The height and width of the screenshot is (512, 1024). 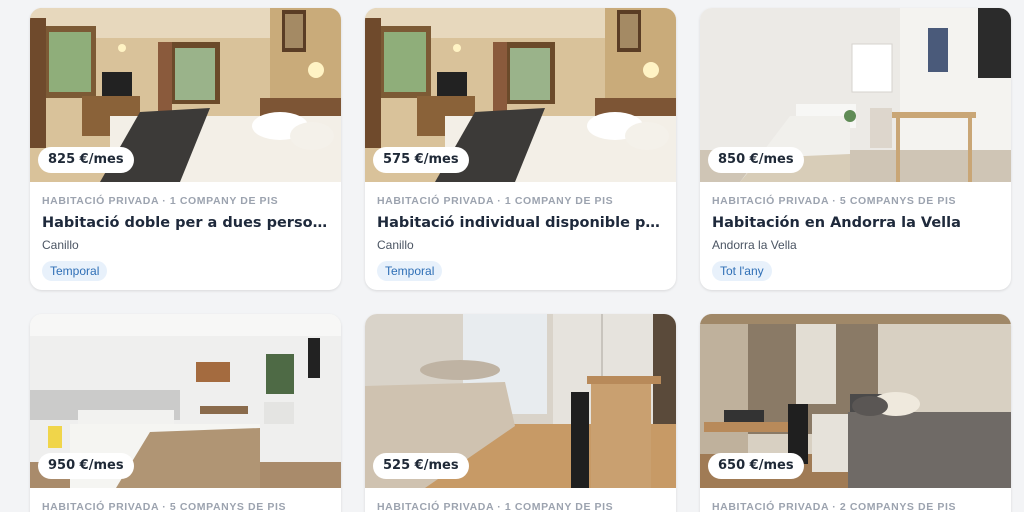 What do you see at coordinates (742, 271) in the screenshot?
I see `duration-tag: Tot l'any` at bounding box center [742, 271].